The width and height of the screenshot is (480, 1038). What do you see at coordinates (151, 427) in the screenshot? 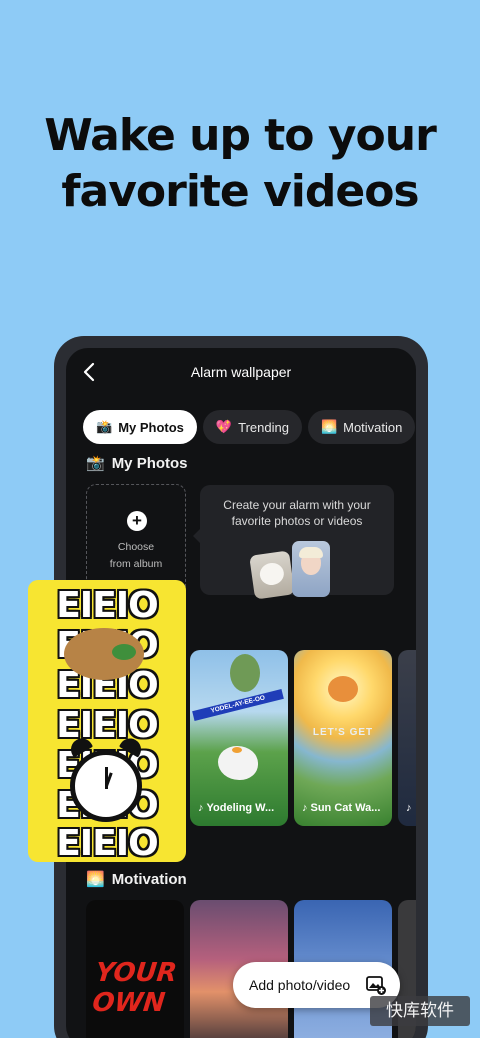
I see `tab-label: My Photos` at bounding box center [151, 427].